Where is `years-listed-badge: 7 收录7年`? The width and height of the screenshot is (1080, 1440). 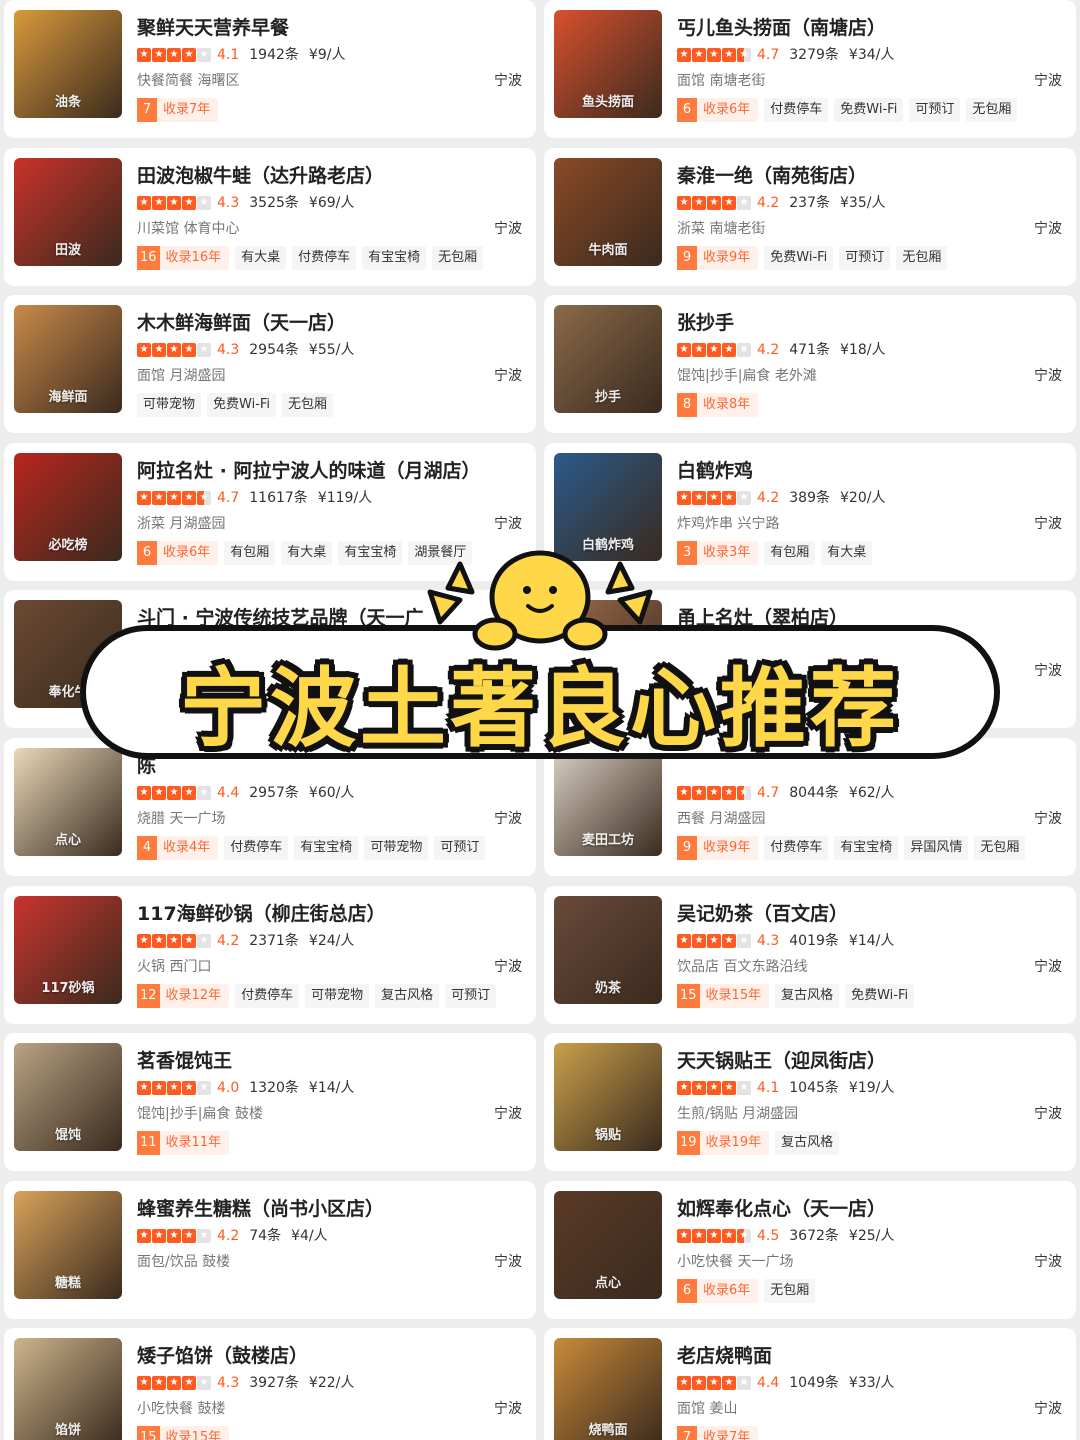 years-listed-badge: 7 收录7年 is located at coordinates (718, 1433).